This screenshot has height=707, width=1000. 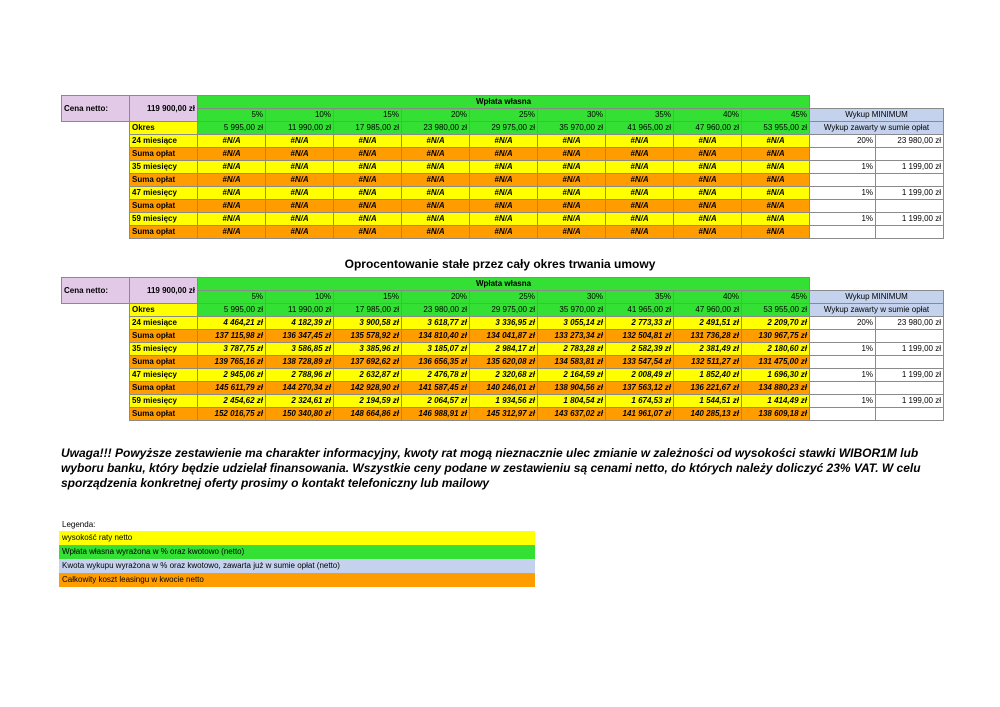 I want to click on legend-item-total-cost: Całkowity koszt leasingu w kwocie netto, so click(x=297, y=580).